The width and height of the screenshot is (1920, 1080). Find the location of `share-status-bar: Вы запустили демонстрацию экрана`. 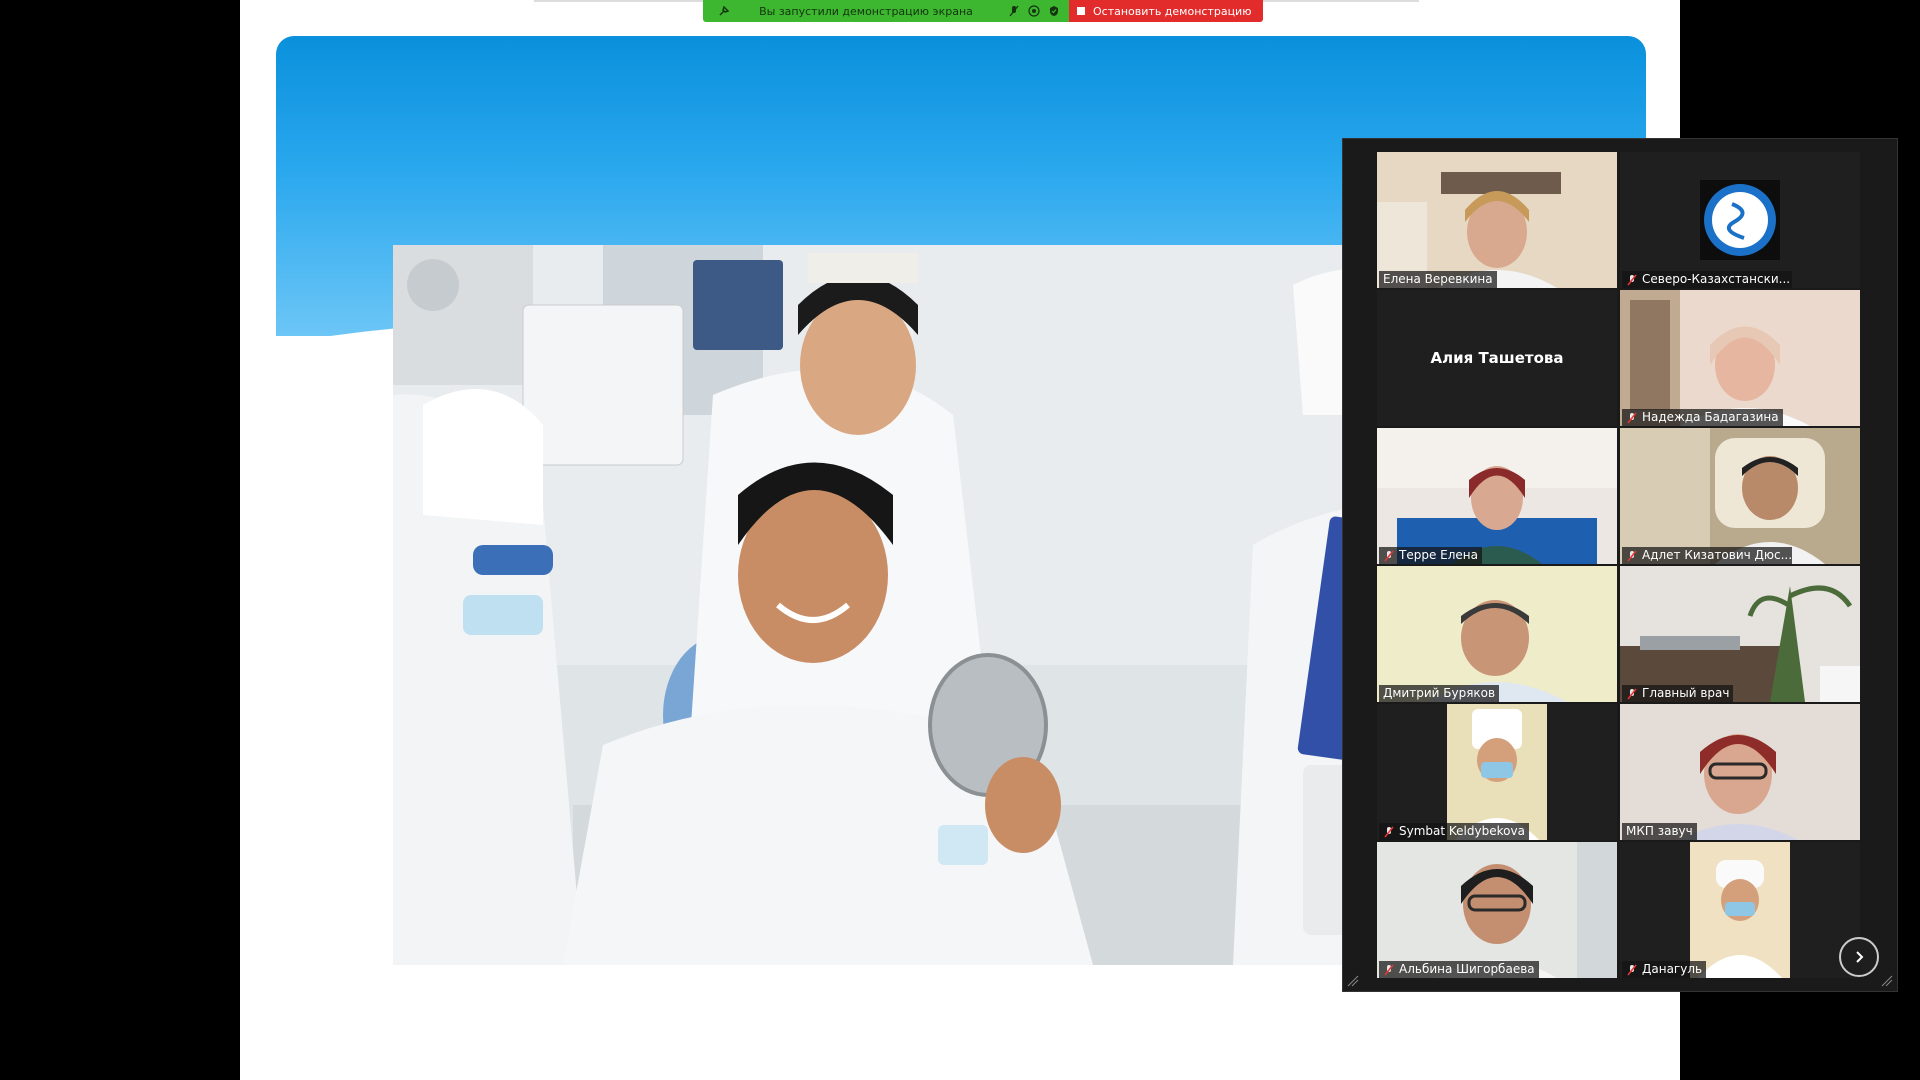

share-status-bar: Вы запустили демонстрацию экрана is located at coordinates (886, 11).